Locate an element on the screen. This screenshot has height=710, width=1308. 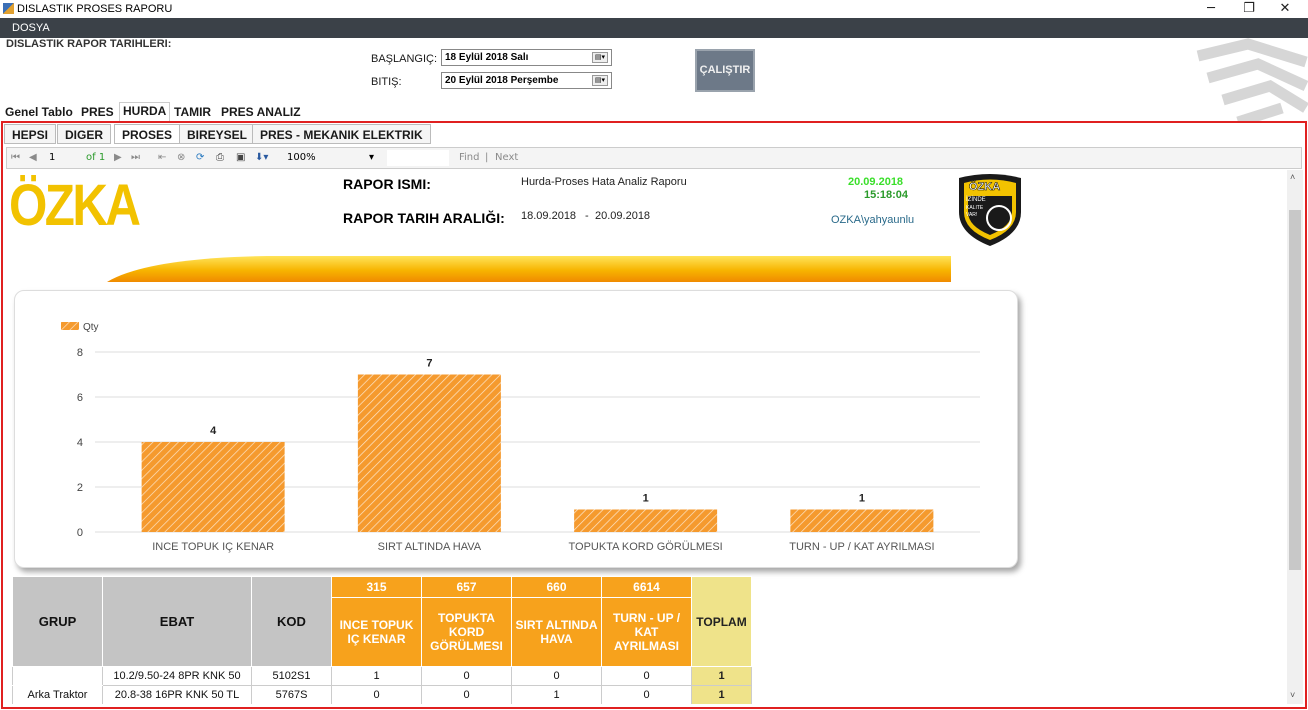
next-link: Next is located at coordinates (506, 157).